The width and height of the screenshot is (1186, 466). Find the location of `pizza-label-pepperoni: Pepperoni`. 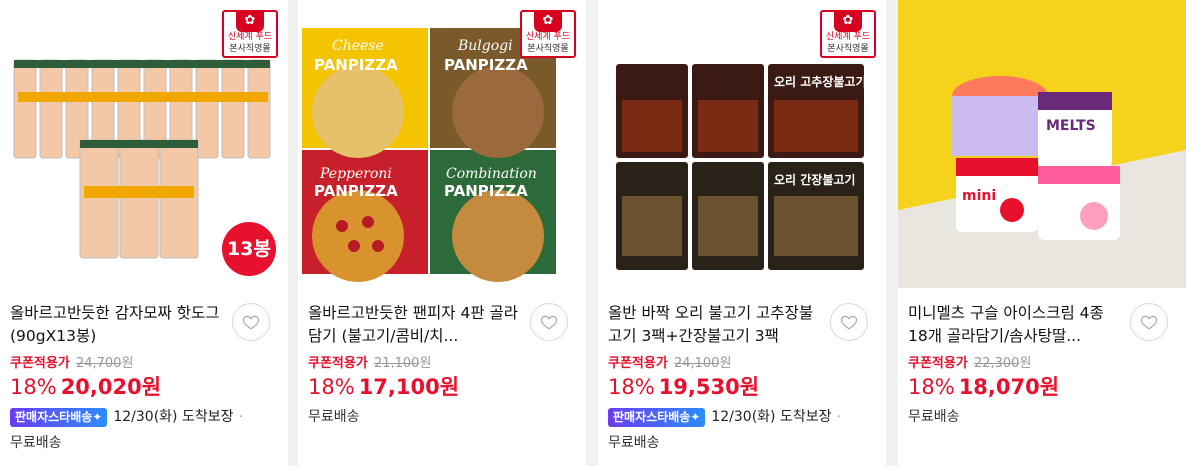

pizza-label-pepperoni: Pepperoni is located at coordinates (355, 174).